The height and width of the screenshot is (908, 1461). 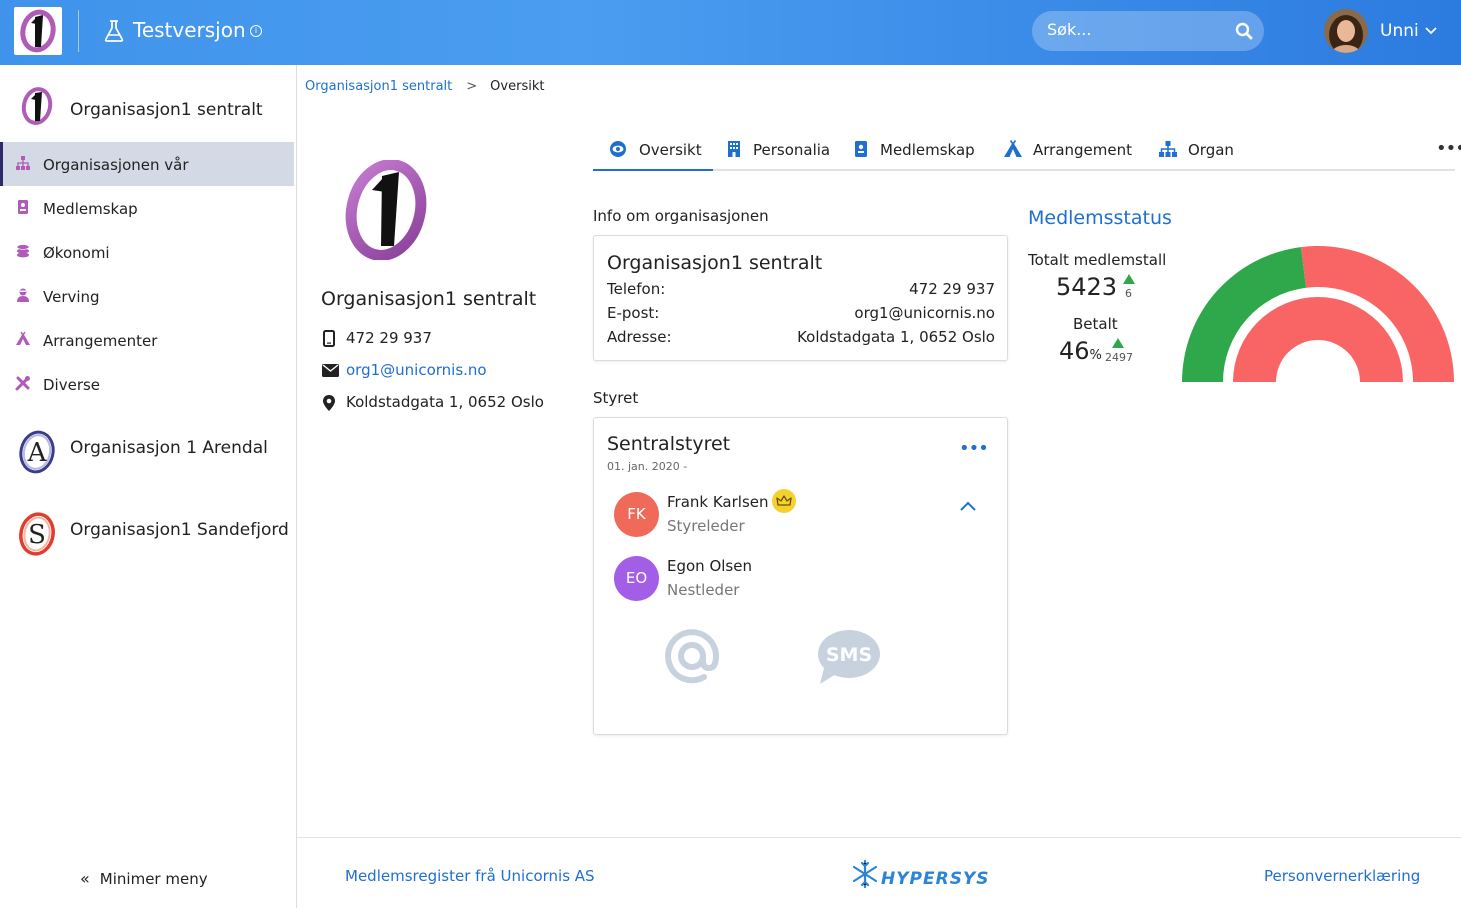 What do you see at coordinates (636, 289) in the screenshot?
I see `info-row-key: Telefon:` at bounding box center [636, 289].